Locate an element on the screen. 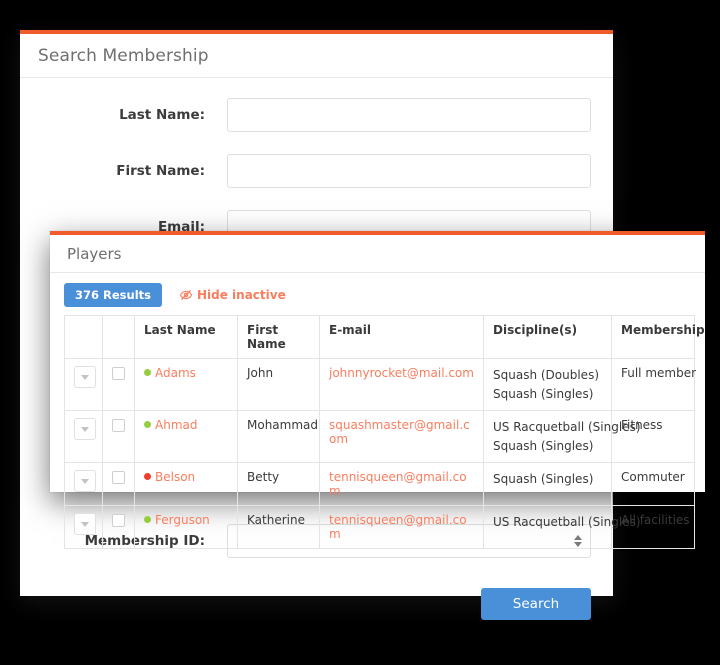 The image size is (720, 665). hide-inactive-label: Hide inactive is located at coordinates (241, 295).